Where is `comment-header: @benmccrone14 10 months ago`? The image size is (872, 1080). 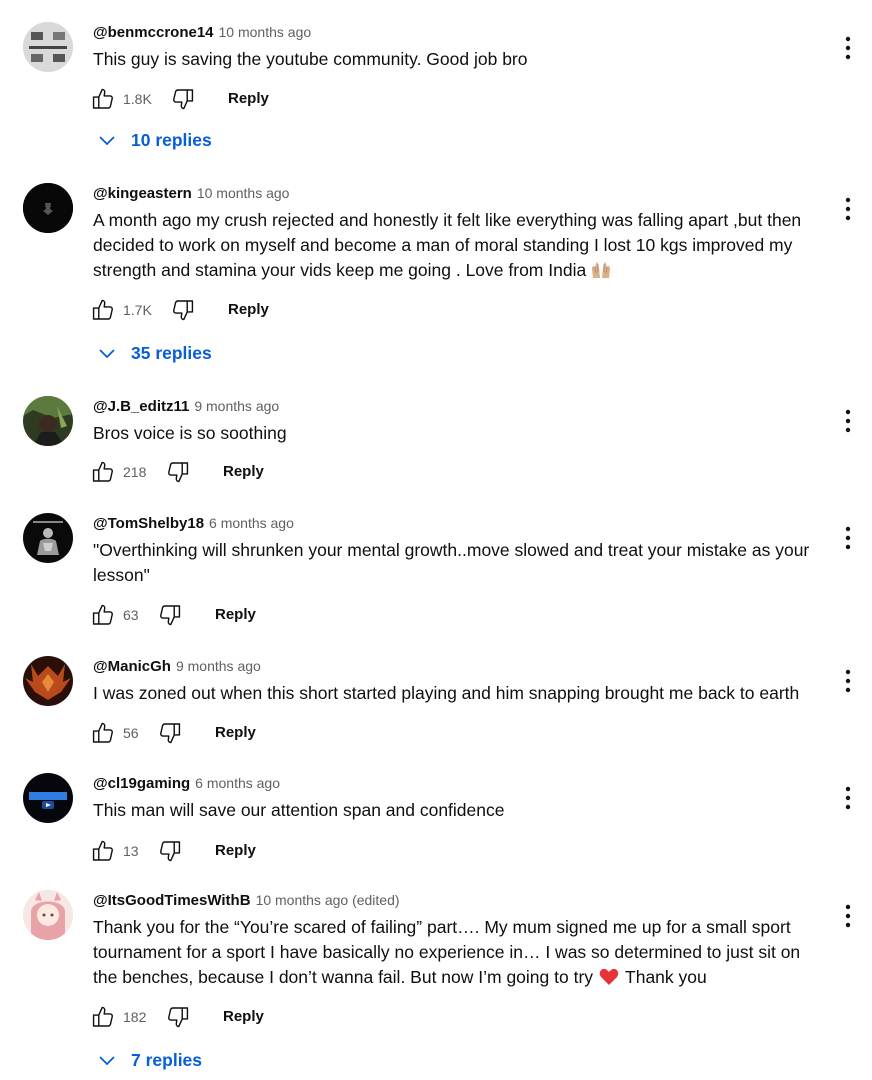 comment-header: @benmccrone14 10 months ago is located at coordinates (202, 32).